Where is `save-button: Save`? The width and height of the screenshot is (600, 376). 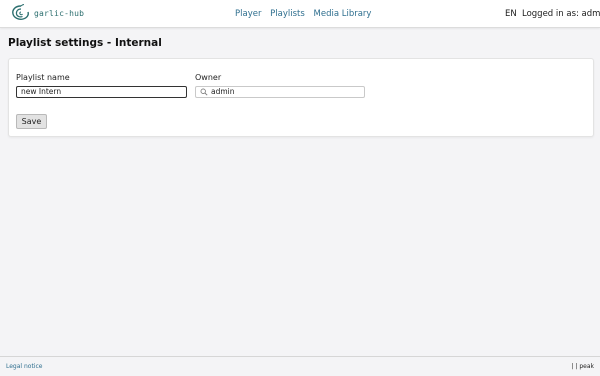
save-button: Save is located at coordinates (31, 121).